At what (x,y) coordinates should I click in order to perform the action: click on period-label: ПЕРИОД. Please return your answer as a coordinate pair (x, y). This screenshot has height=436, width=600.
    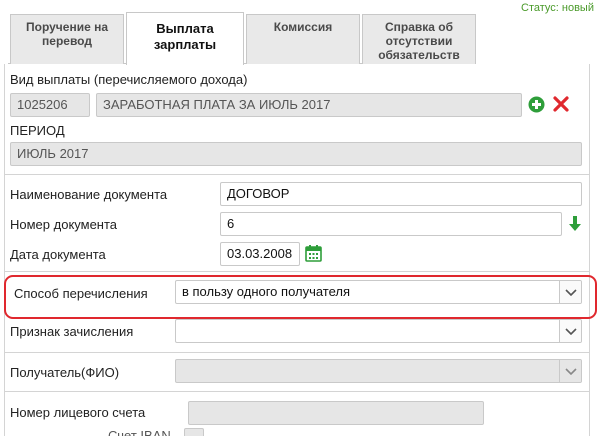
    Looking at the image, I should click on (37, 130).